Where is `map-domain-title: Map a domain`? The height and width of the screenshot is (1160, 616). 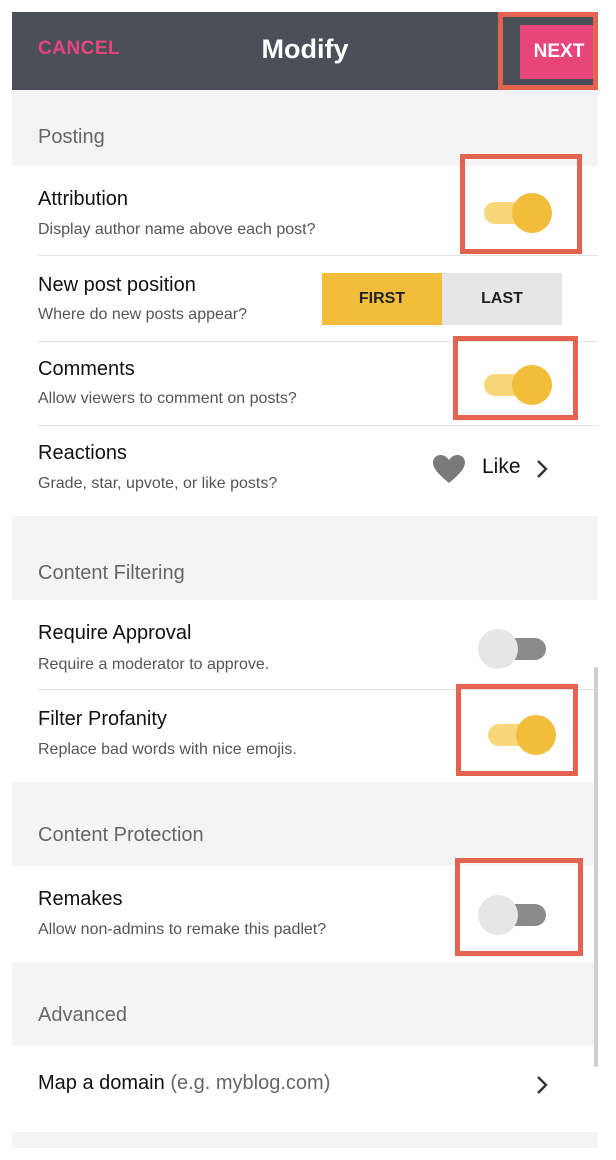
map-domain-title: Map a domain is located at coordinates (101, 1083).